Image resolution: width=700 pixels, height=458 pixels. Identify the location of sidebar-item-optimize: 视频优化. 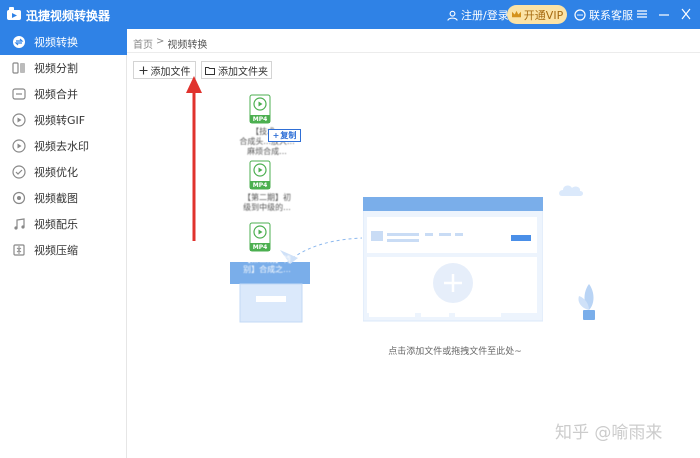
(63, 172).